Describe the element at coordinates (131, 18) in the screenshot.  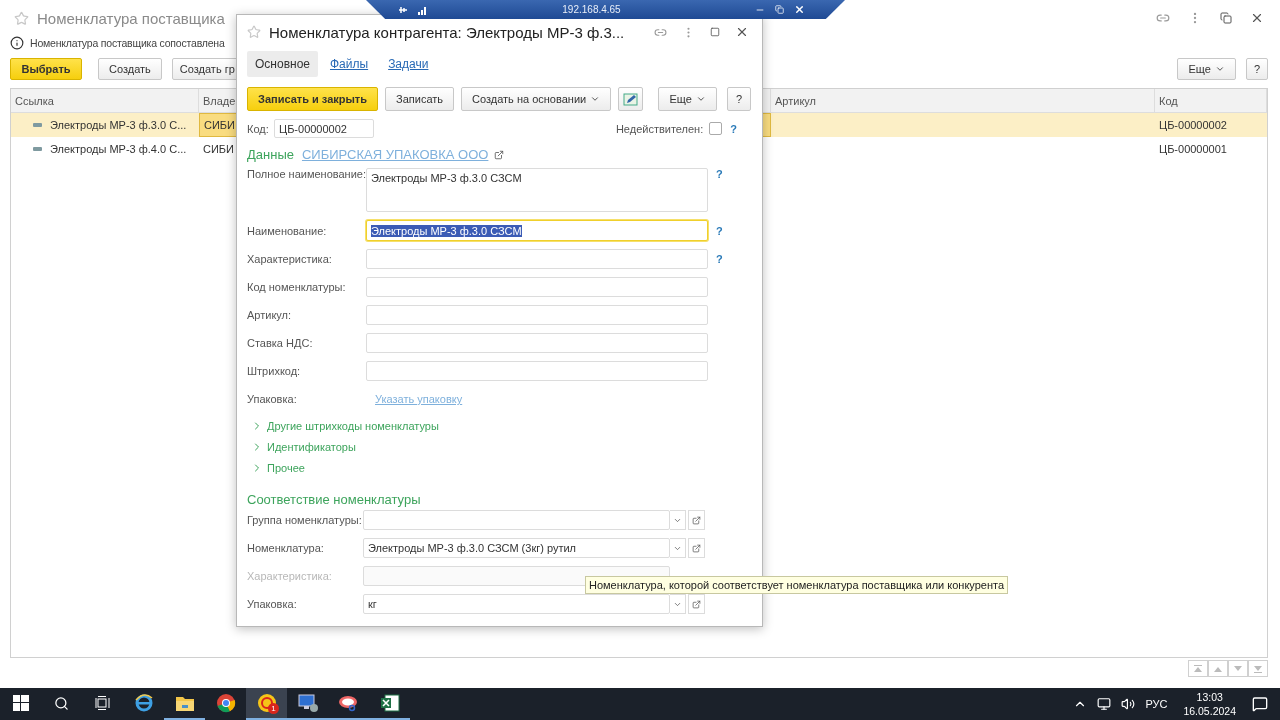
I see `window-title: Номенклатура поставщика` at that location.